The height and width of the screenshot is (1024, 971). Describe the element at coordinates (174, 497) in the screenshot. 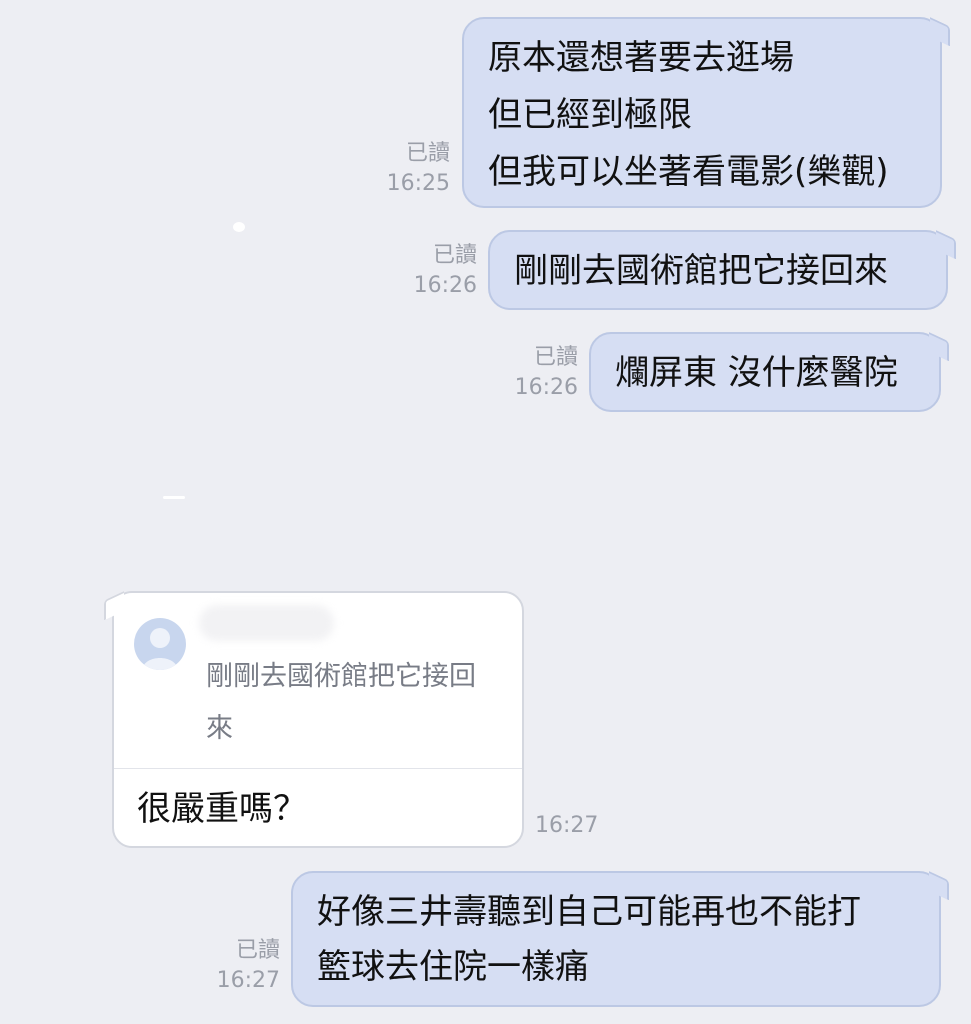

I see `artifact-dash` at that location.